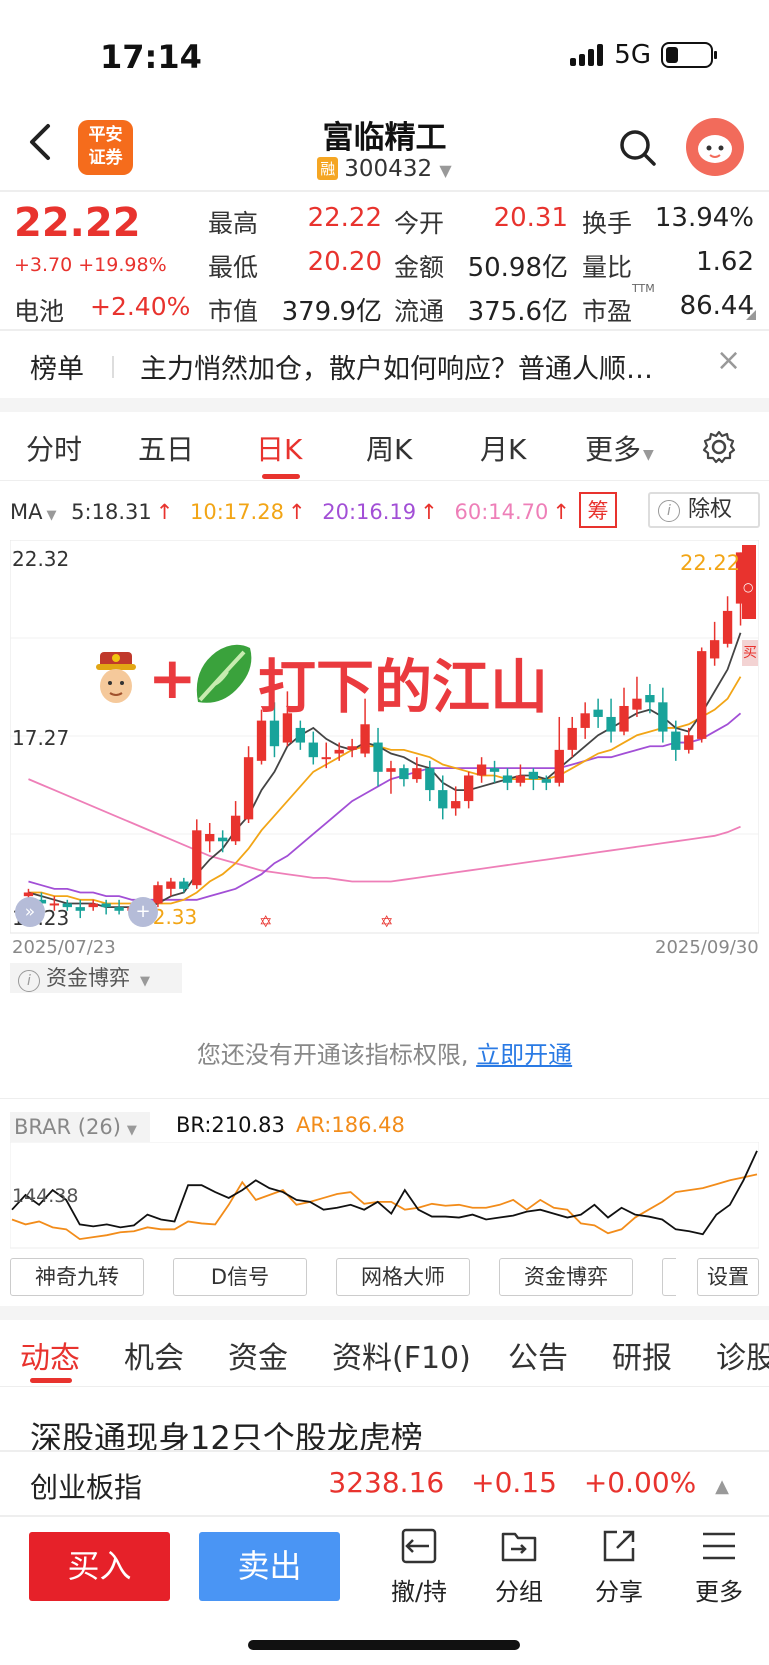 Image resolution: width=769 pixels, height=1665 pixels. I want to click on brar-chart, so click(384, 1196).